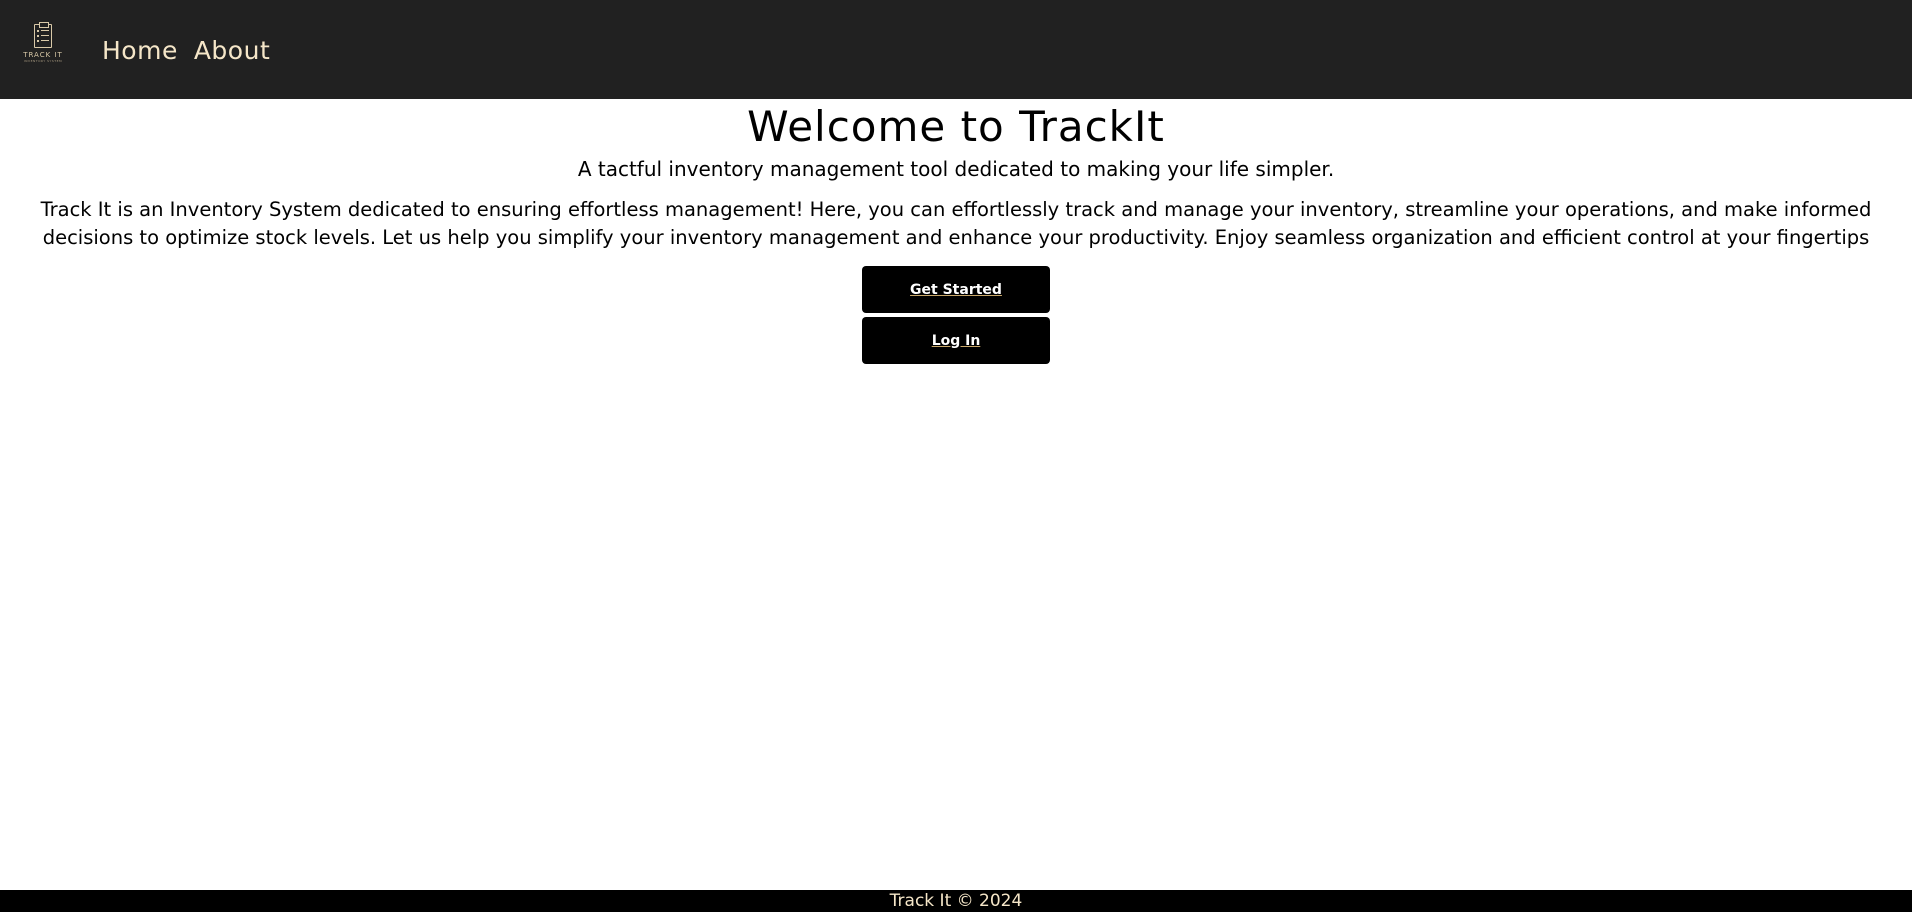 The width and height of the screenshot is (1912, 912). Describe the element at coordinates (956, 49) in the screenshot. I see `navbar: TRACK IT INVENTORY SYSTEM Home About` at that location.